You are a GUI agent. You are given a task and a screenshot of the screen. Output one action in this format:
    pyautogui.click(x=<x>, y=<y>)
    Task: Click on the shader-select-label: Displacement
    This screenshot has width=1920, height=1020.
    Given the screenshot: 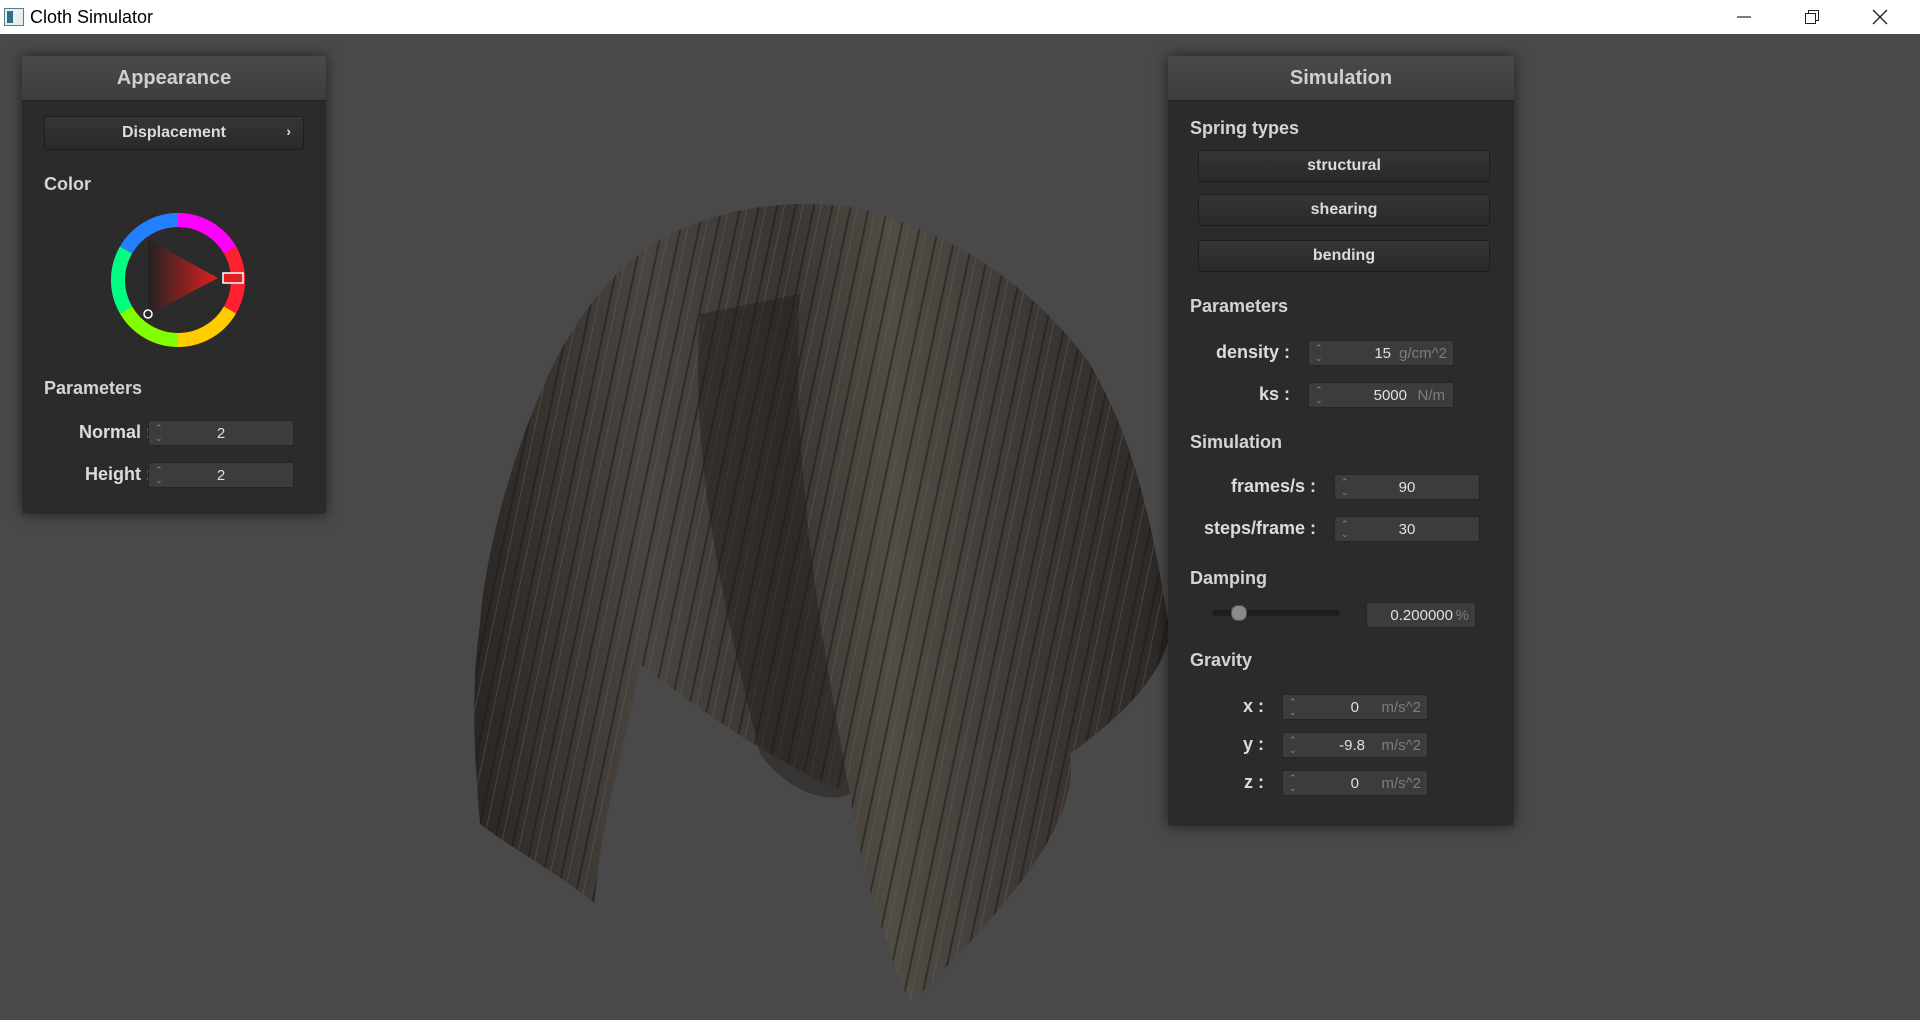 What is the action you would take?
    pyautogui.click(x=174, y=132)
    